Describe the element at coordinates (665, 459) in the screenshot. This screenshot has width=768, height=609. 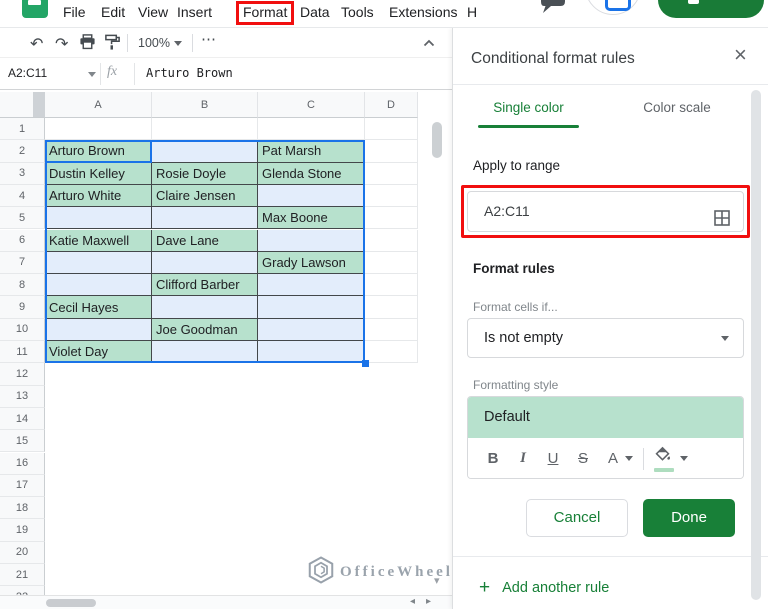
I see `fill-color-icon` at that location.